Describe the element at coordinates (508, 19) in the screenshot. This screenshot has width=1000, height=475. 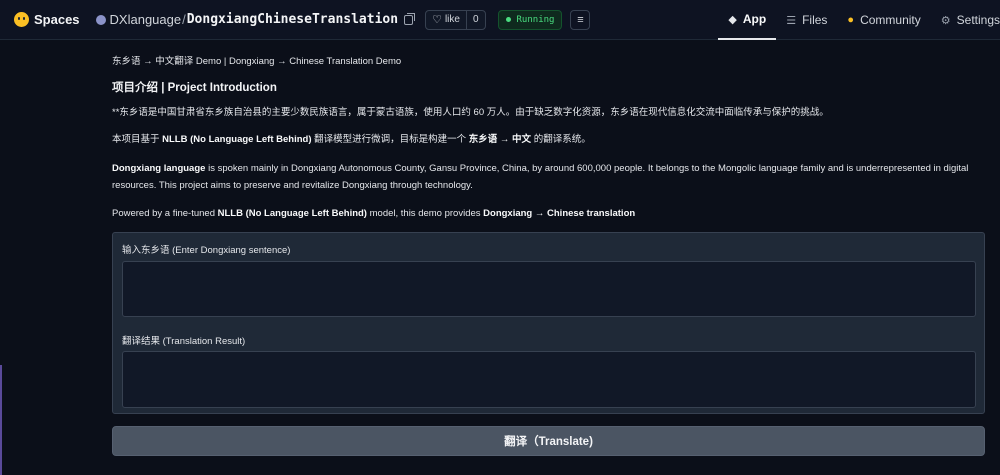
I see `status-dot-icon` at that location.